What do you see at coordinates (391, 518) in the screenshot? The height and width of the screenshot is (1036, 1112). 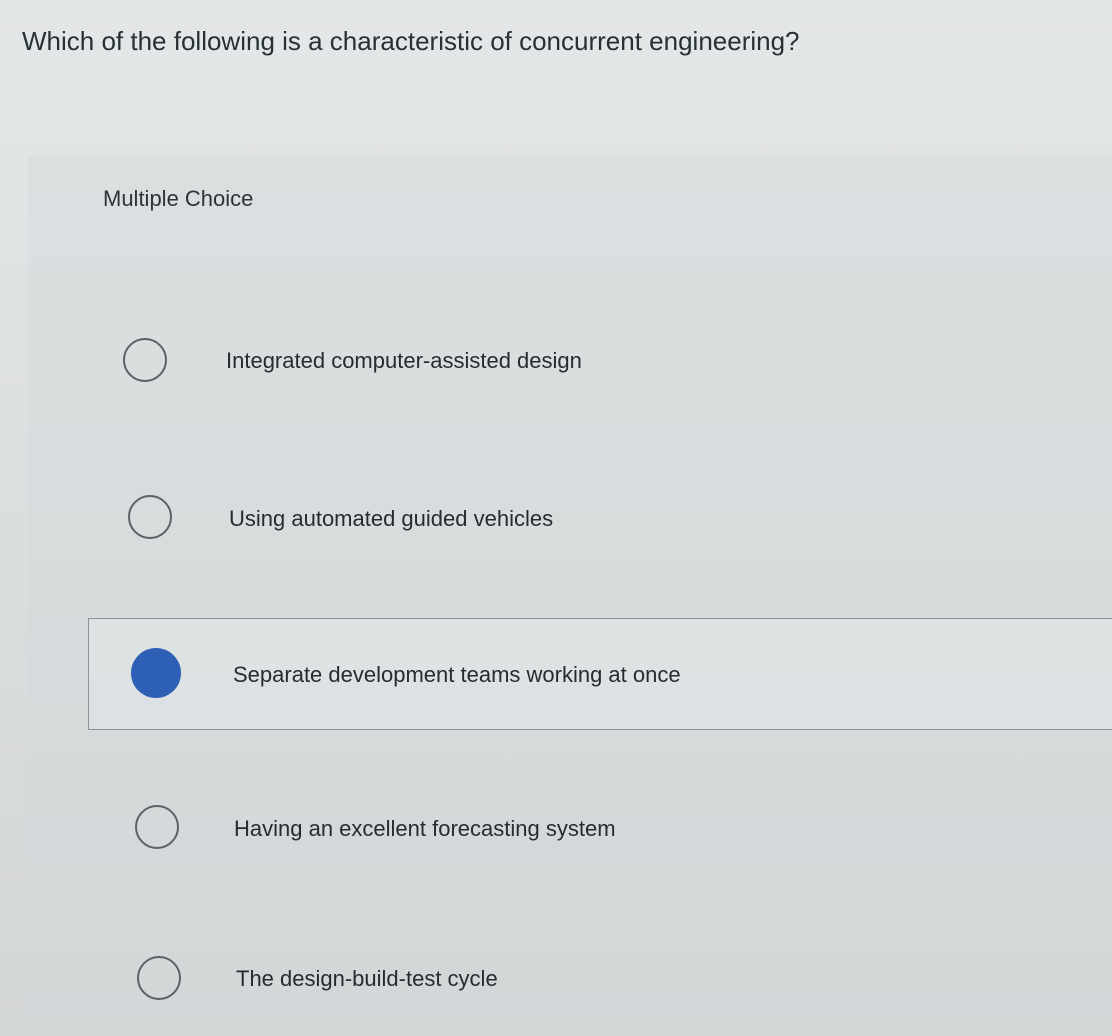 I see `option-label: Using automated guided vehicles` at bounding box center [391, 518].